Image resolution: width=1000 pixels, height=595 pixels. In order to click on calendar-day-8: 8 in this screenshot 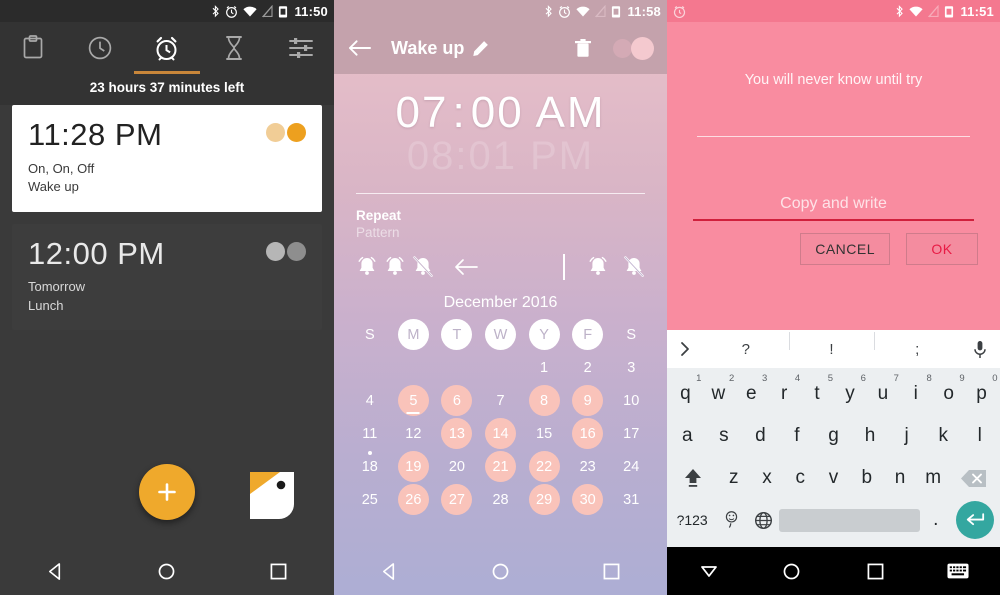, I will do `click(544, 400)`.